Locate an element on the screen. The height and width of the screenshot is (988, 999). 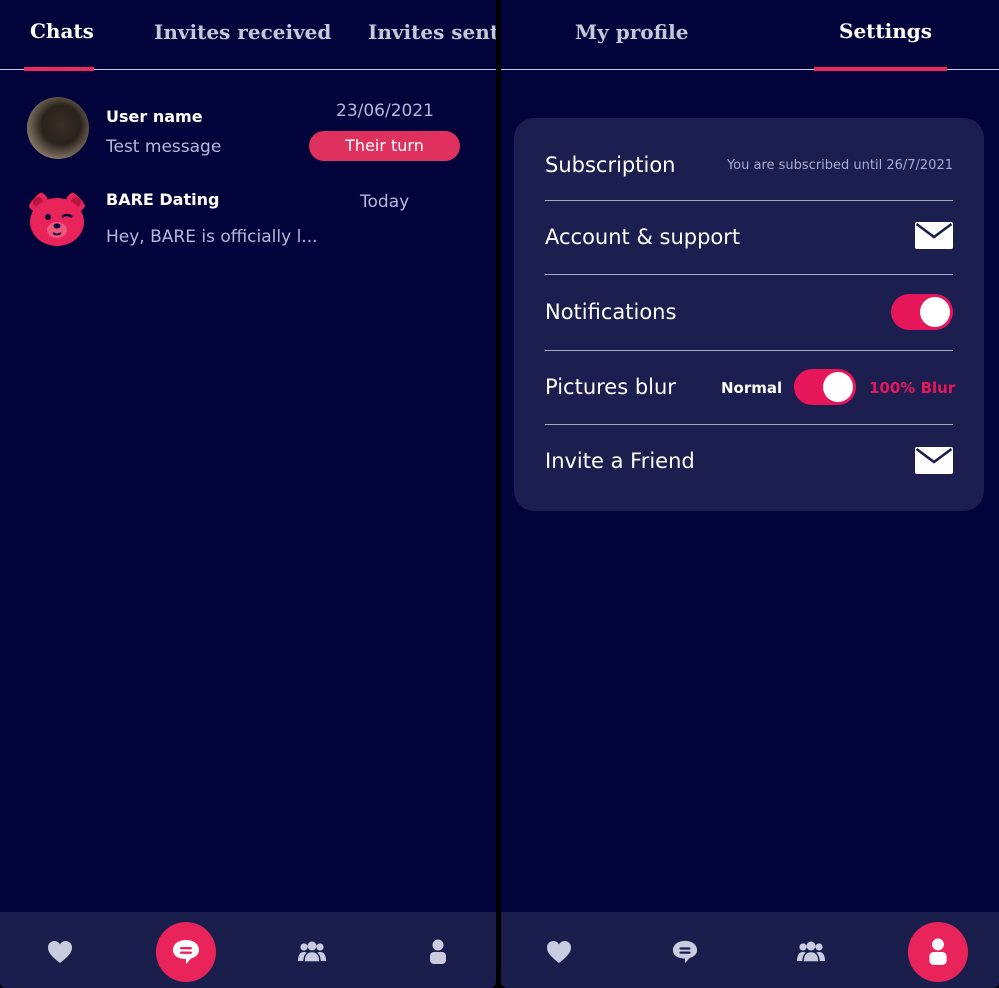
account-support-row: Account & support is located at coordinates (749, 239).